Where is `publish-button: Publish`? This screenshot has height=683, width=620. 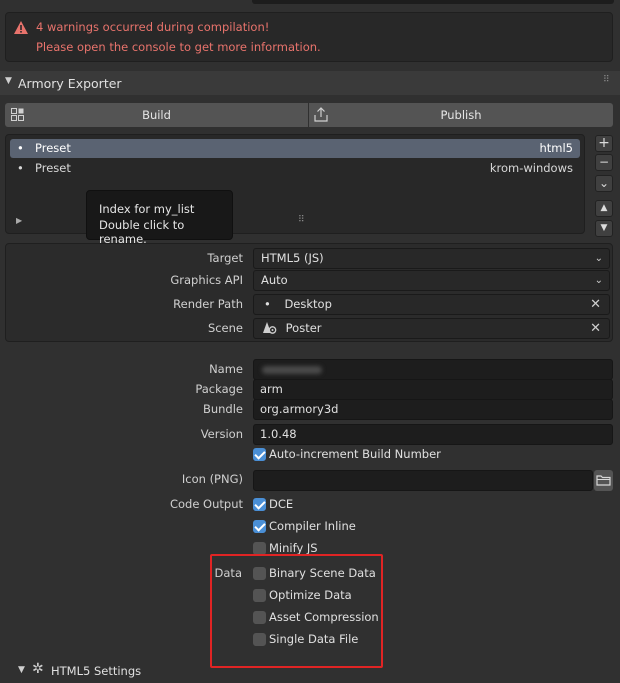
publish-button: Publish is located at coordinates (461, 115).